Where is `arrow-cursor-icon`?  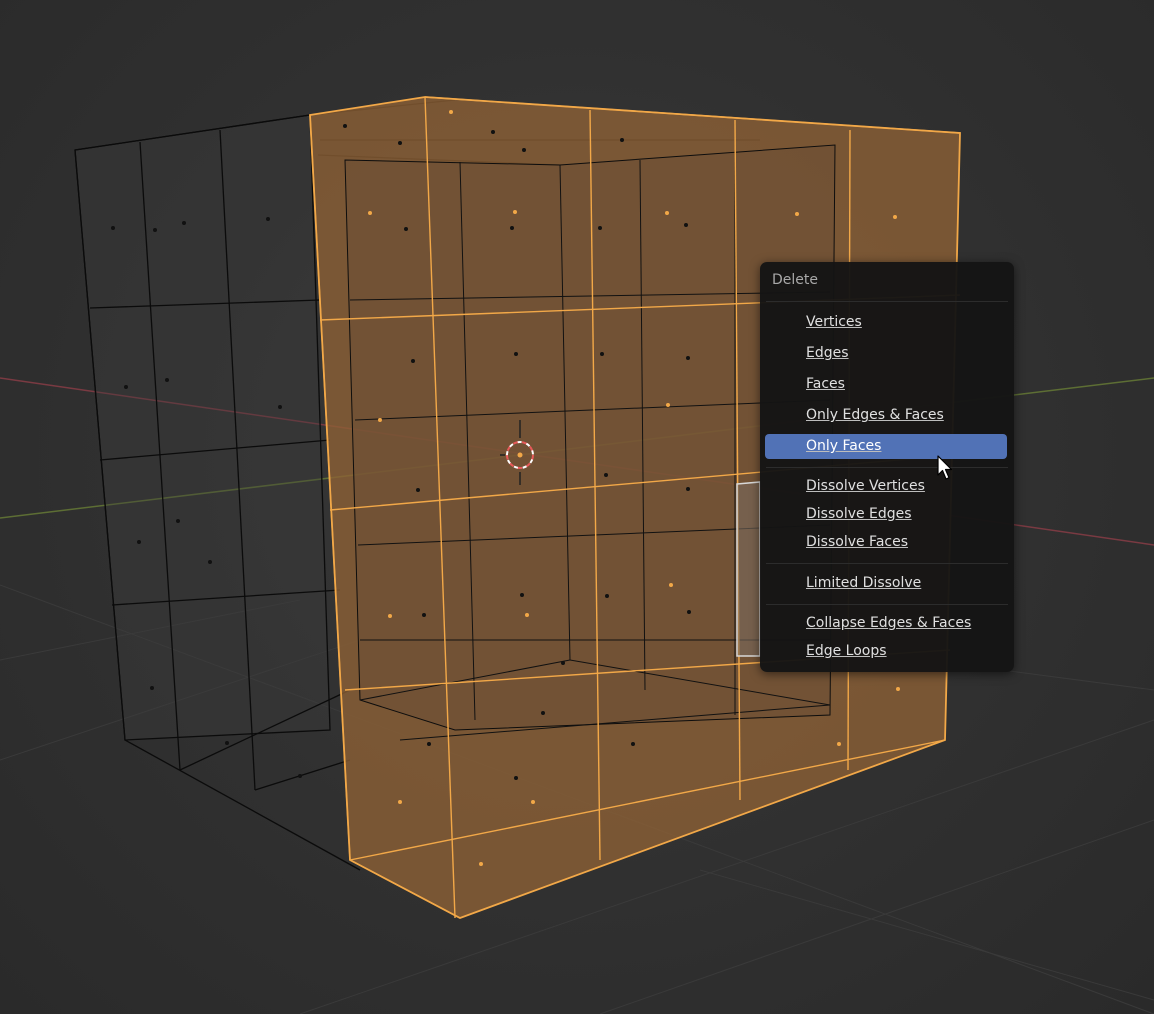 arrow-cursor-icon is located at coordinates (945, 467).